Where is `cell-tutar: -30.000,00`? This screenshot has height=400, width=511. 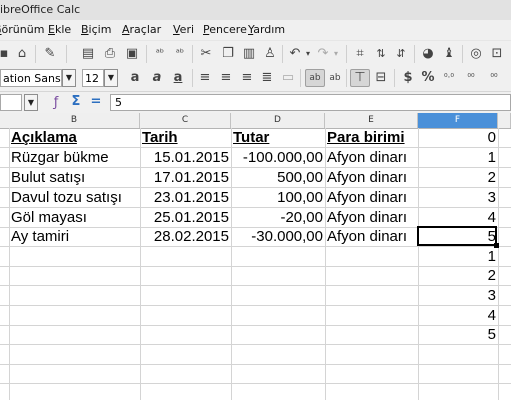 cell-tutar: -30.000,00 is located at coordinates (278, 237).